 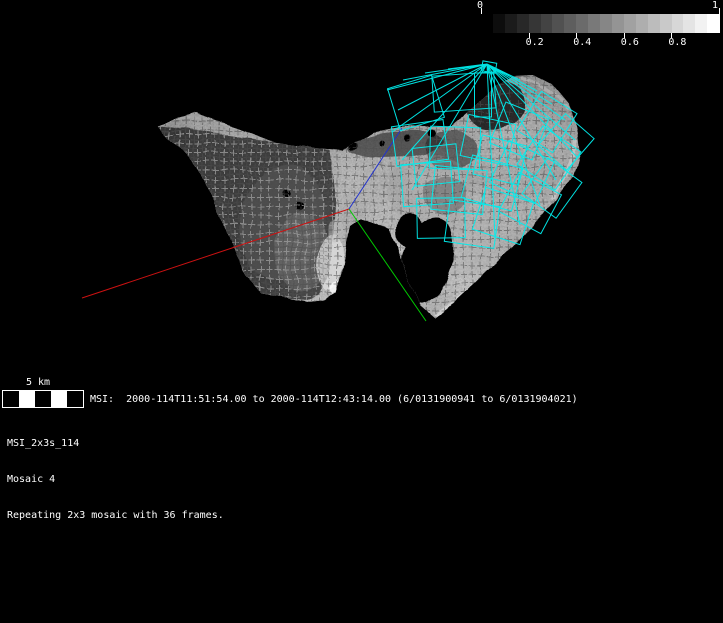 What do you see at coordinates (38, 382) in the screenshot?
I see `scalebar-label: 5 km` at bounding box center [38, 382].